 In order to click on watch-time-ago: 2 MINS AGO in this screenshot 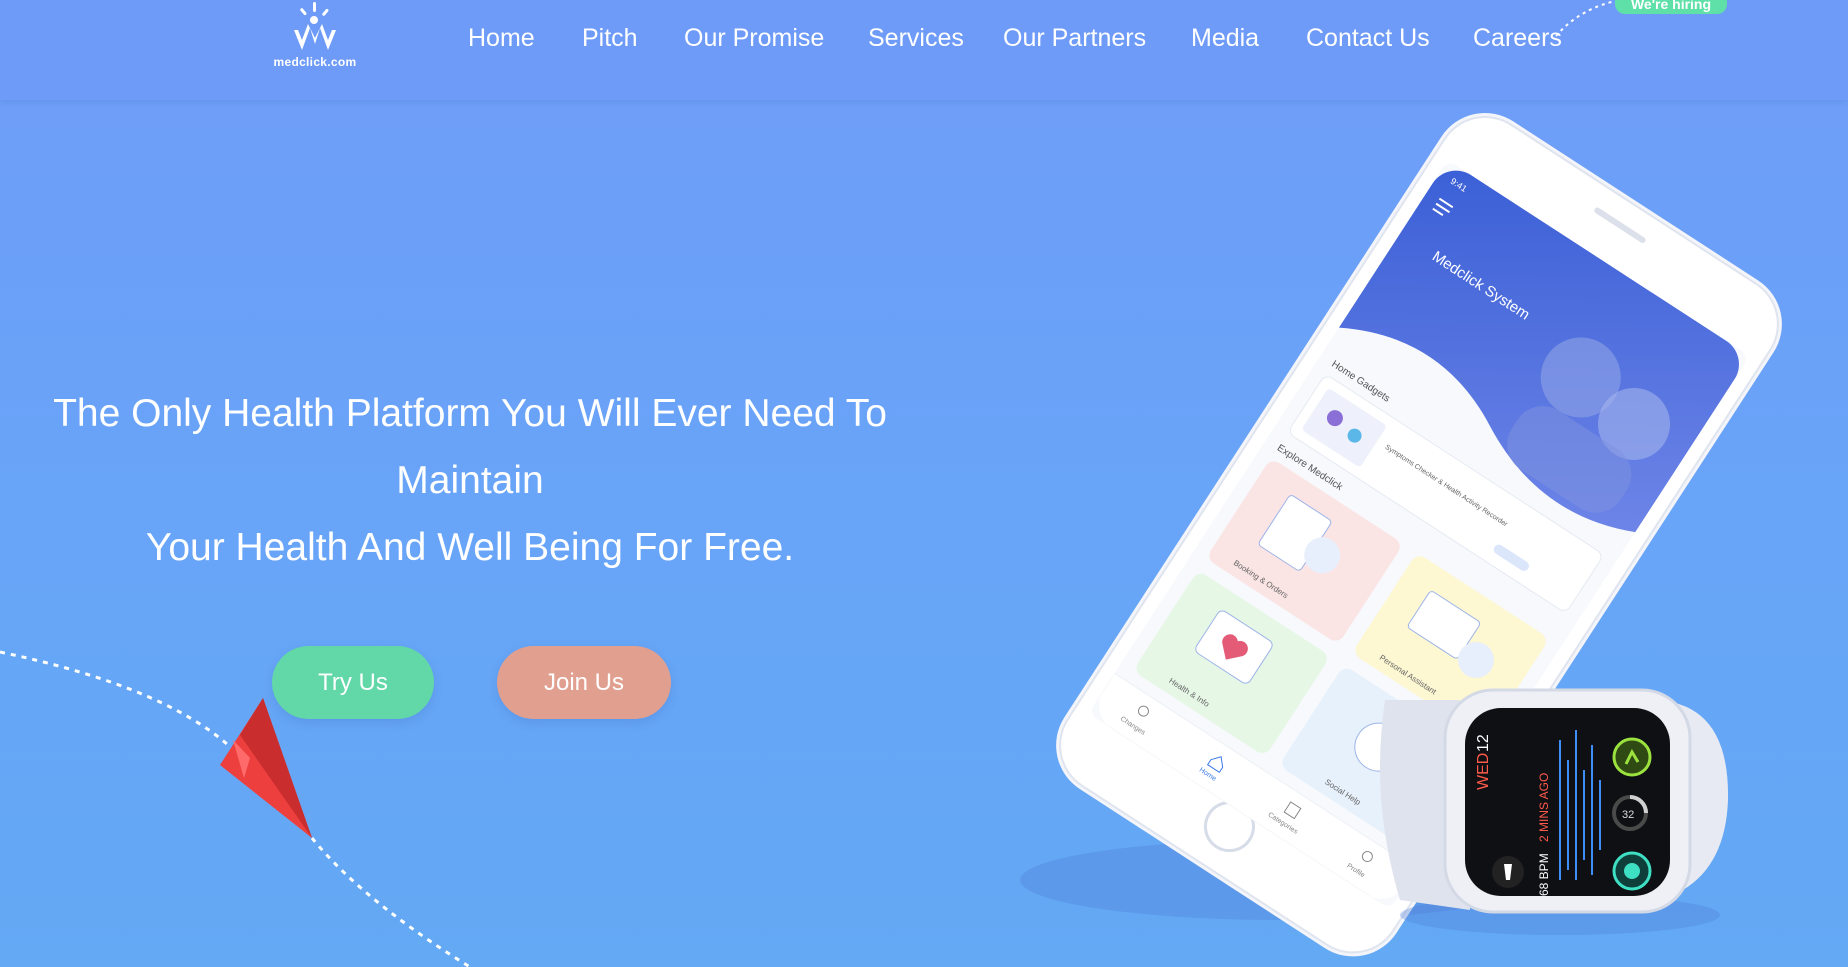, I will do `click(1544, 807)`.